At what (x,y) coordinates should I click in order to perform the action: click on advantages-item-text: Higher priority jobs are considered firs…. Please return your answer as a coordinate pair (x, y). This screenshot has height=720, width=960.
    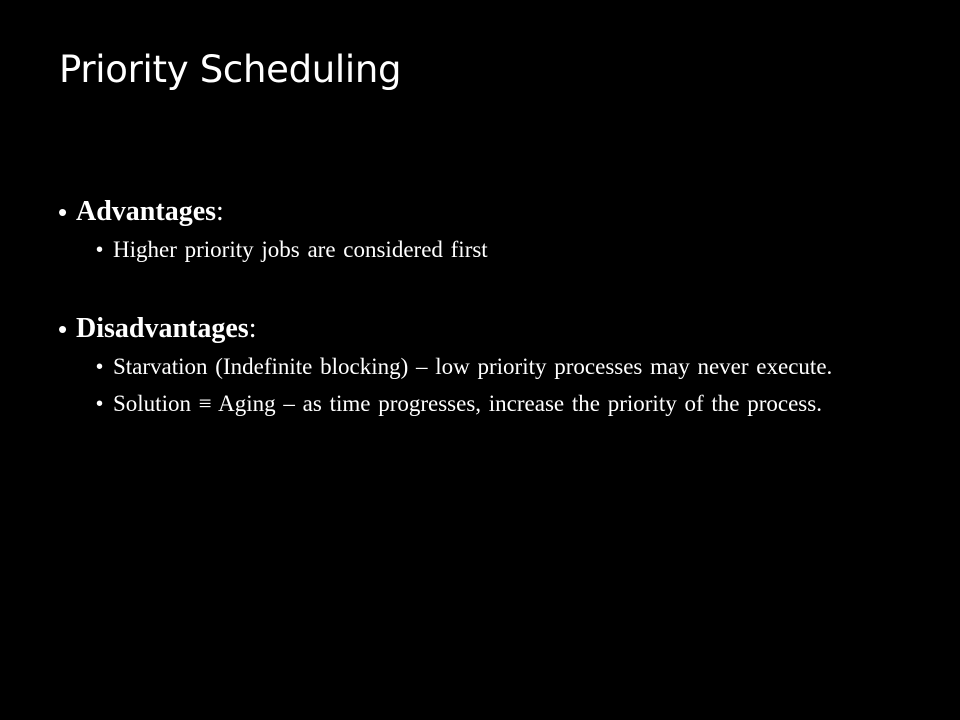
    Looking at the image, I should click on (300, 249).